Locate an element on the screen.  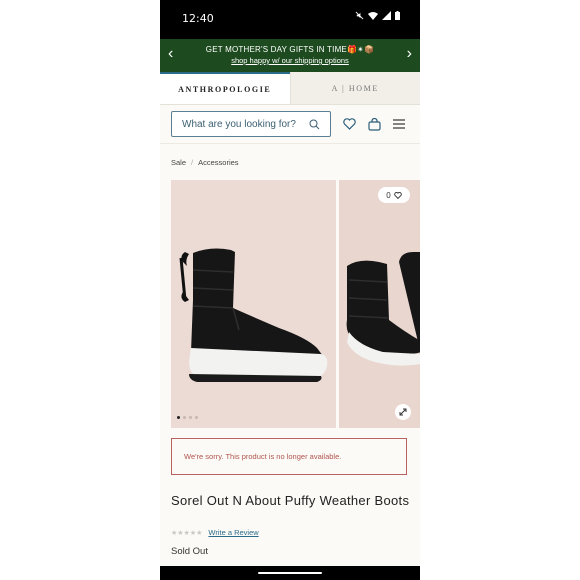
wishlist-heart-icon is located at coordinates (349, 124).